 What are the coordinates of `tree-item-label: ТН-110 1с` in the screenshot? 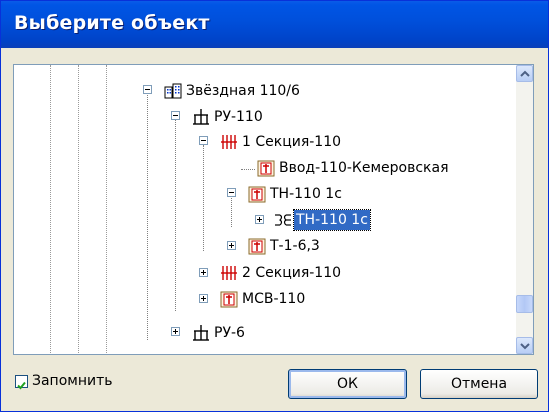 It's located at (306, 194).